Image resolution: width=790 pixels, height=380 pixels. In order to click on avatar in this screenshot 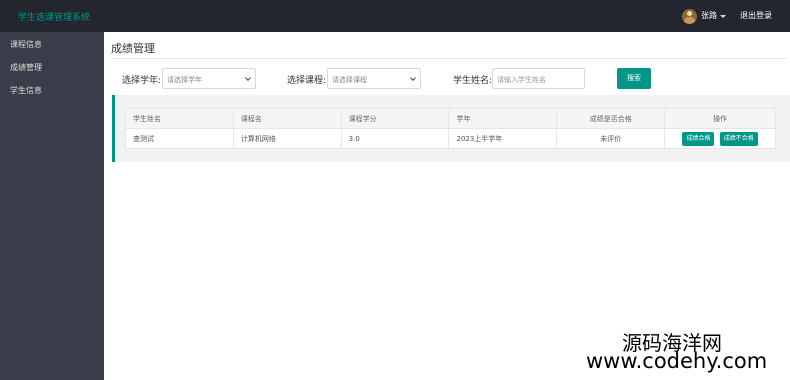, I will do `click(689, 16)`.